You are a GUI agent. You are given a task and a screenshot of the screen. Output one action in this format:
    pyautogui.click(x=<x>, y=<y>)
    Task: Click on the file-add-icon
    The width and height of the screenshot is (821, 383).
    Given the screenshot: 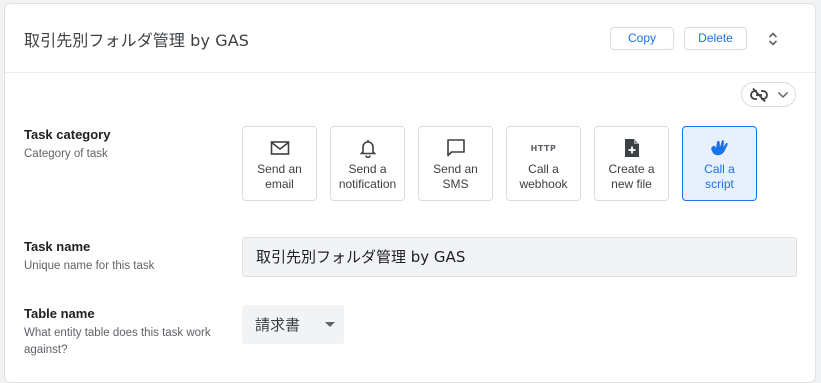 What is the action you would take?
    pyautogui.click(x=631, y=148)
    